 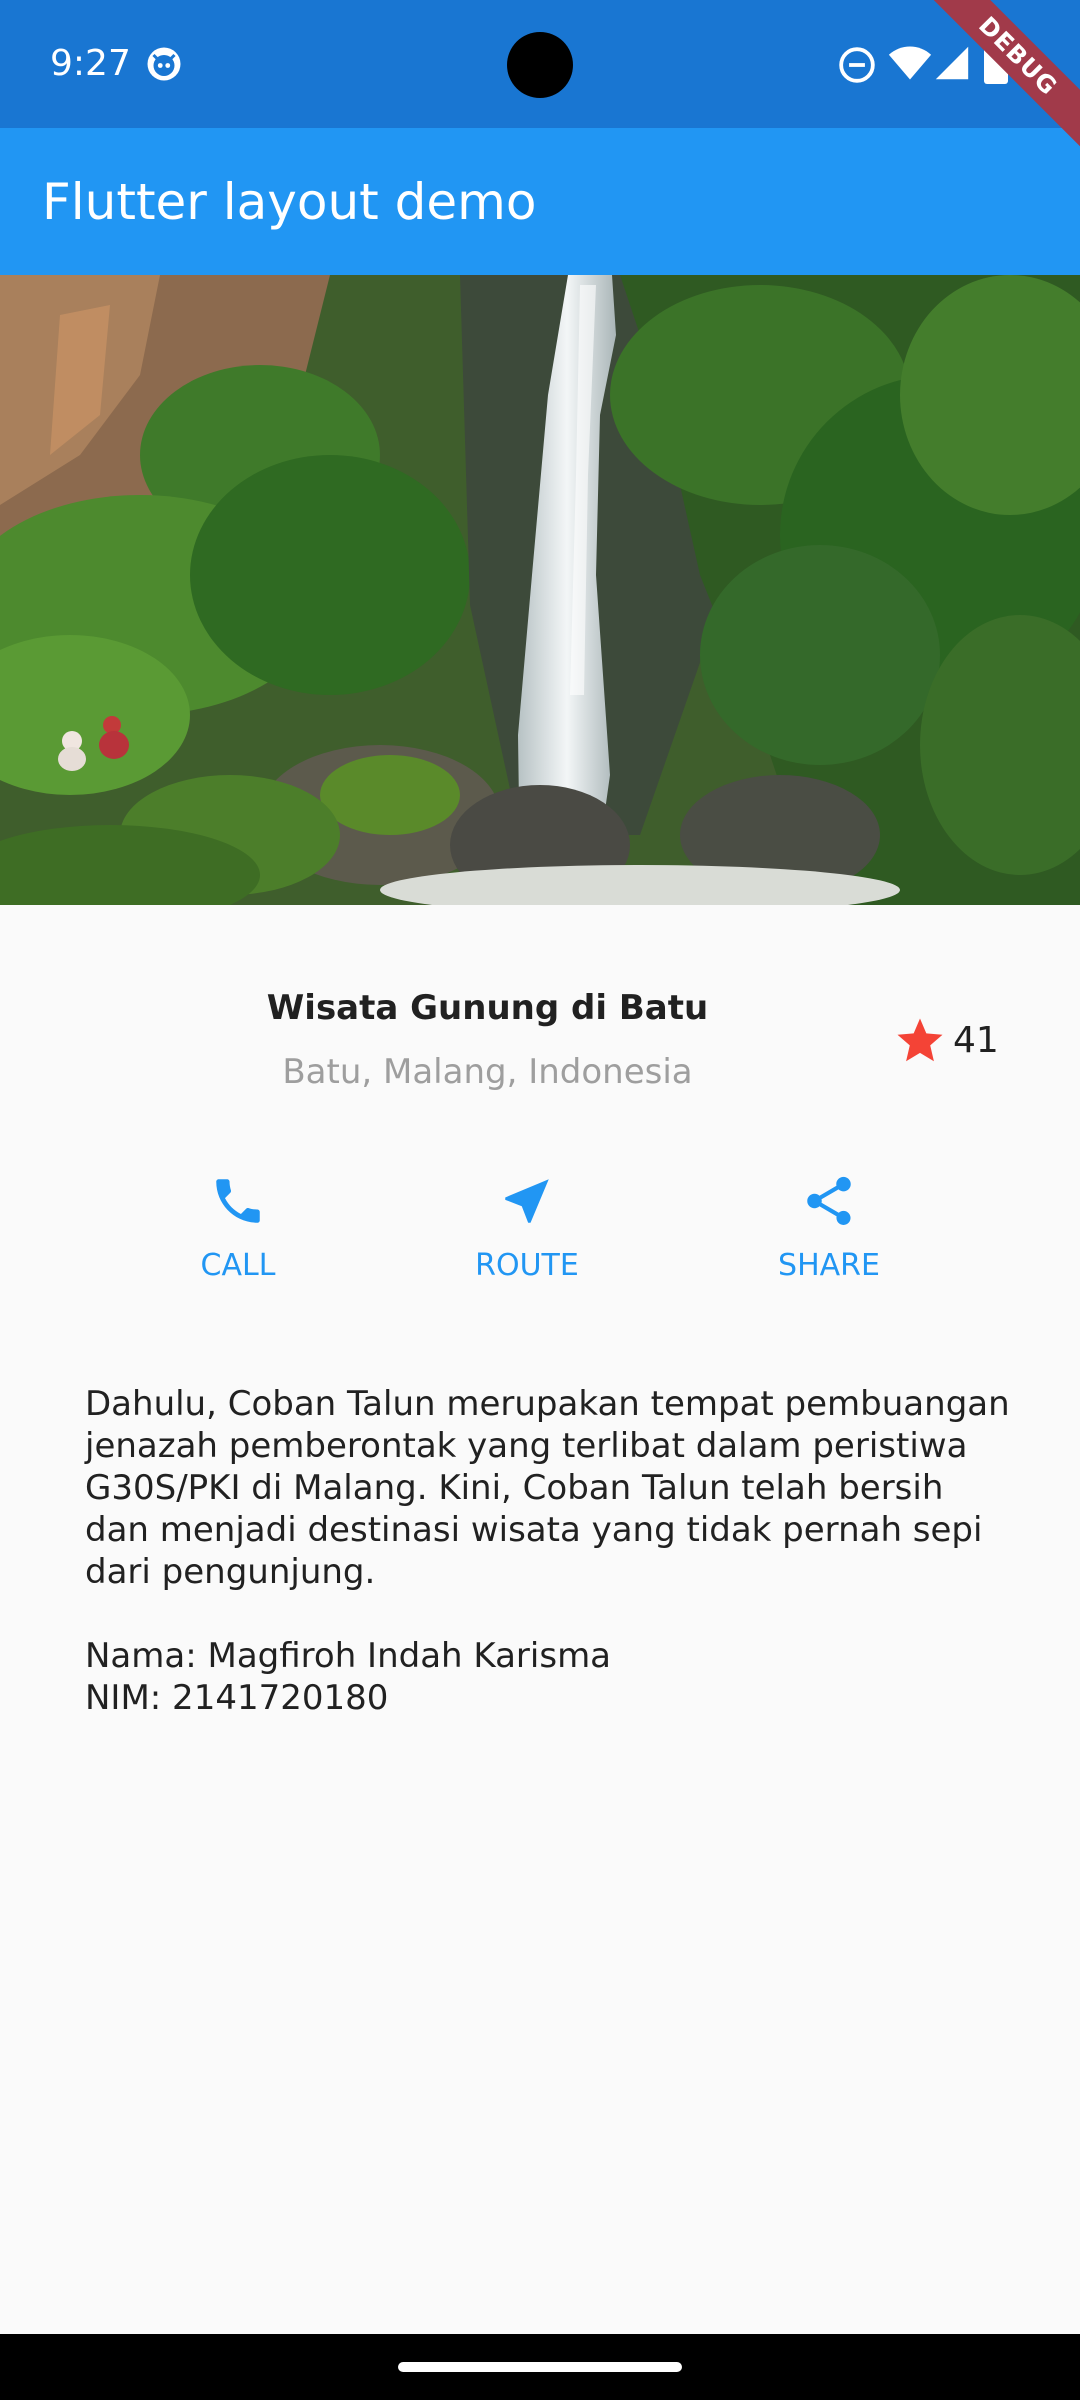 I want to click on camera-cutout, so click(x=540, y=65).